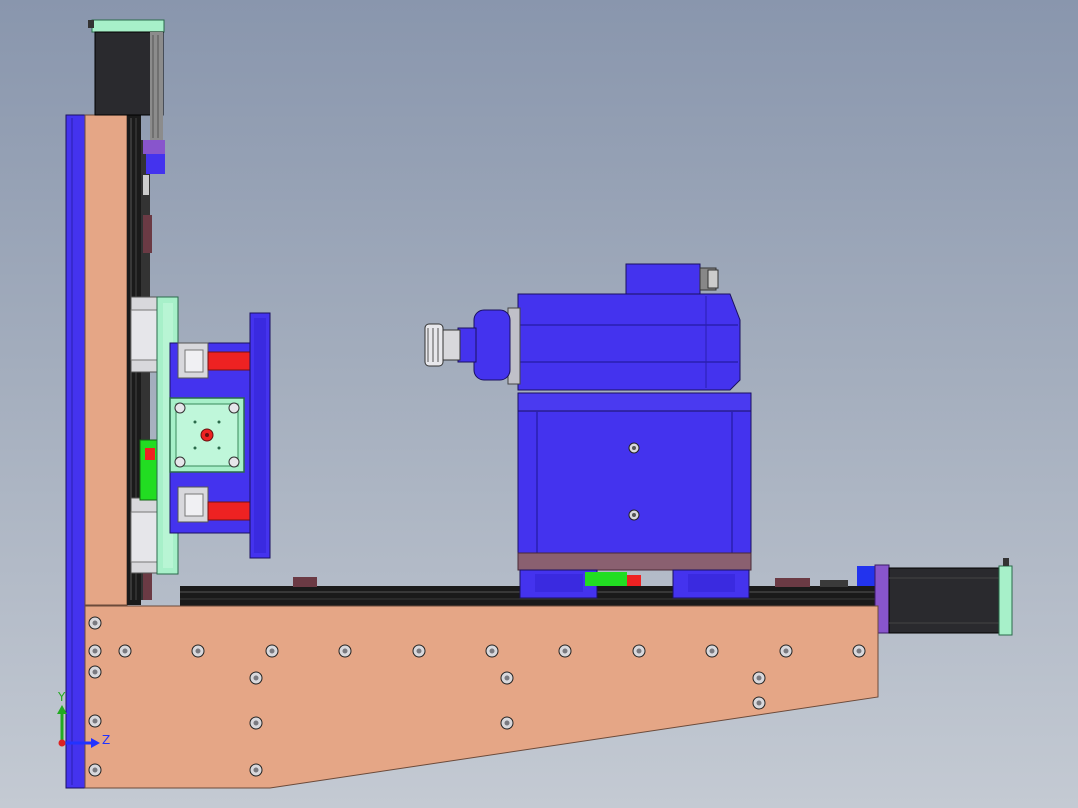 Image resolution: width=1078 pixels, height=808 pixels. What do you see at coordinates (61, 697) in the screenshot?
I see `y-axis-label: Y` at bounding box center [61, 697].